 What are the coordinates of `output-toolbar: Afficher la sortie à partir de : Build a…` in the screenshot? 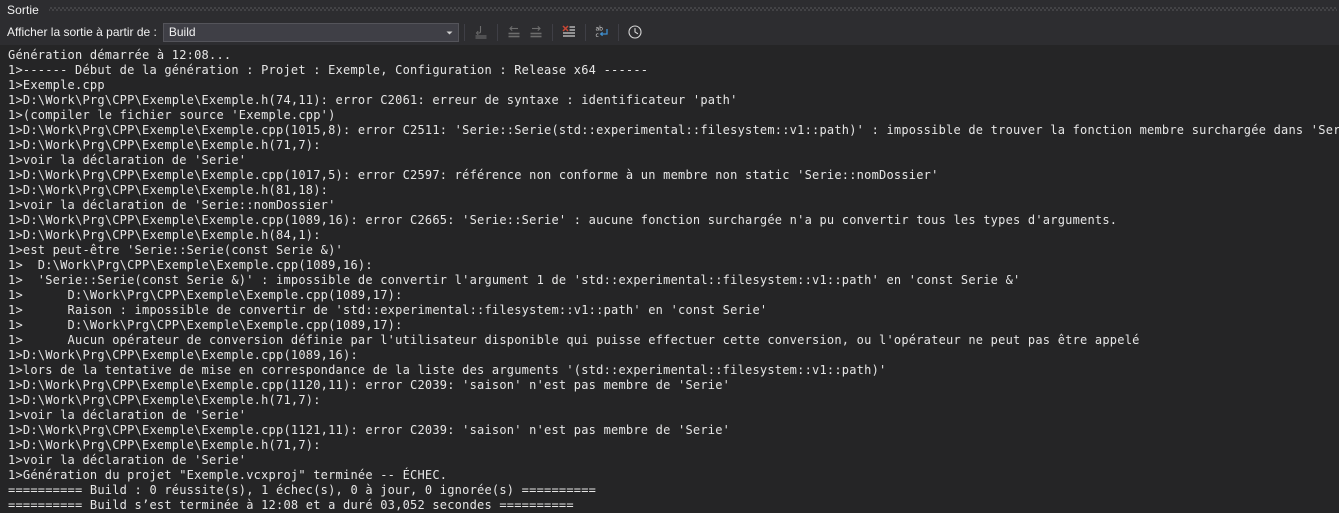 It's located at (669, 32).